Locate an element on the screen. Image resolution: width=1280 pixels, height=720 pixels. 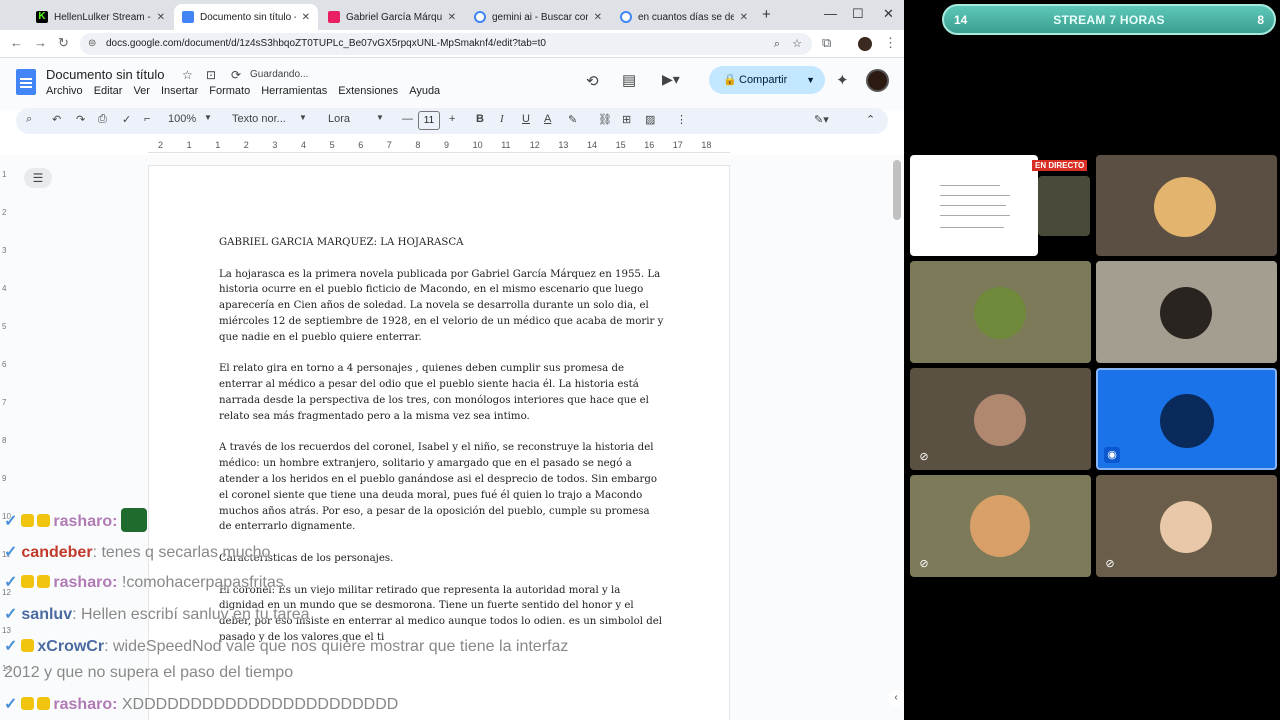
ruler-tick-label: 17 is located at coordinates (677, 145).